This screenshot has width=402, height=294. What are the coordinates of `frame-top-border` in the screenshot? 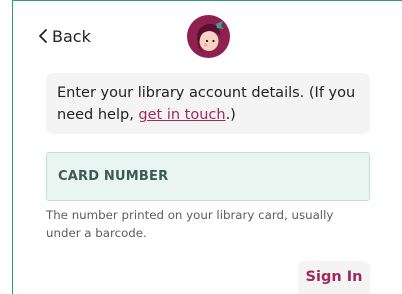 It's located at (207, 0).